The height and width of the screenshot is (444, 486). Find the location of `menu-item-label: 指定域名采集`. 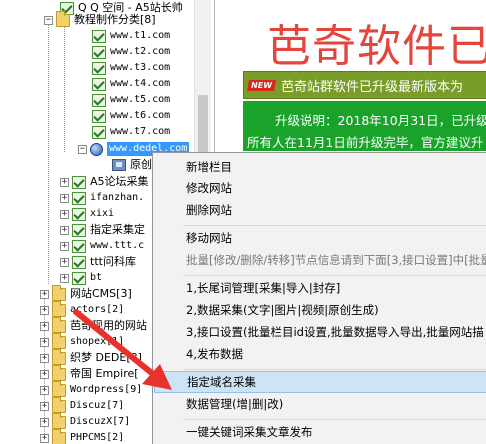

menu-item-label: 指定域名采集 is located at coordinates (221, 382).